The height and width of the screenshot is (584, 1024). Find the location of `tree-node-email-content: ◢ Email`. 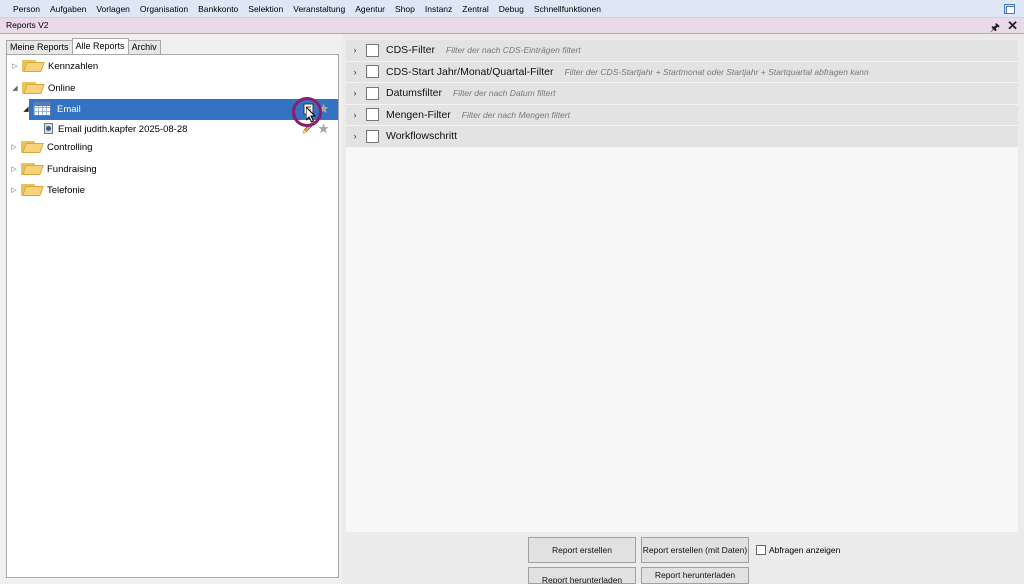

tree-node-email-content: ◢ Email is located at coordinates (51, 109).